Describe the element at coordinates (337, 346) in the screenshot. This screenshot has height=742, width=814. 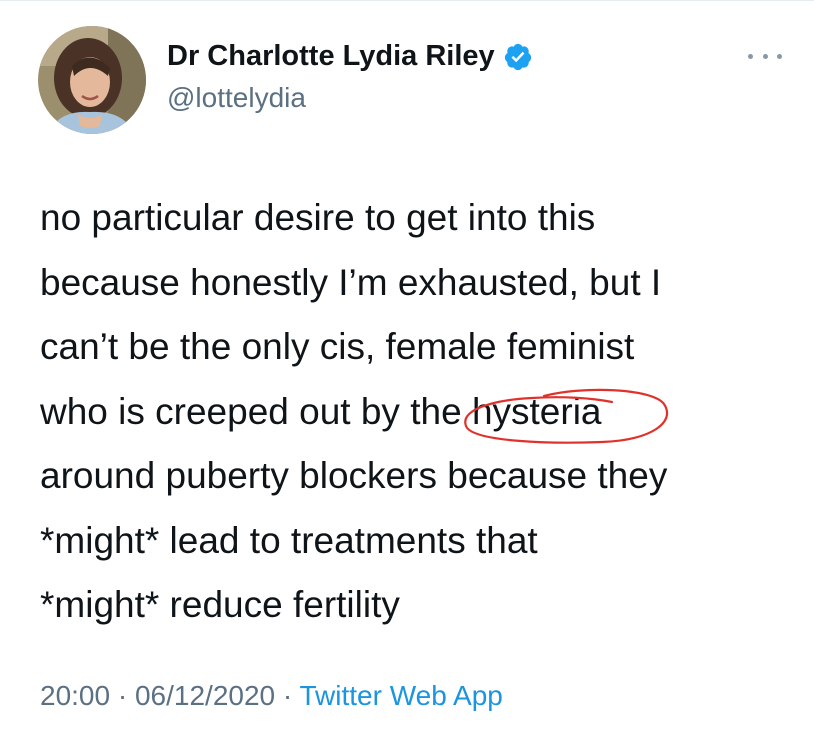
I see `tweet-line: can’t be the only cis, female feminist` at that location.